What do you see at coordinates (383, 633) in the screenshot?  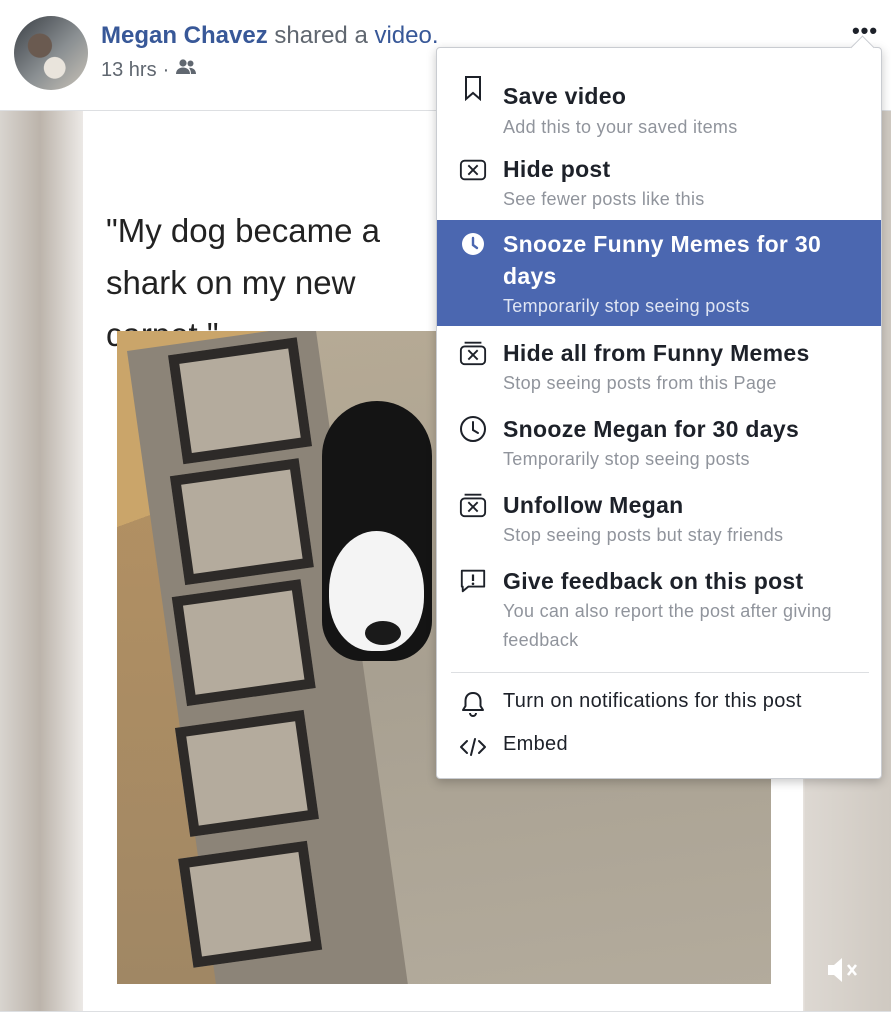 I see `dog-nose` at bounding box center [383, 633].